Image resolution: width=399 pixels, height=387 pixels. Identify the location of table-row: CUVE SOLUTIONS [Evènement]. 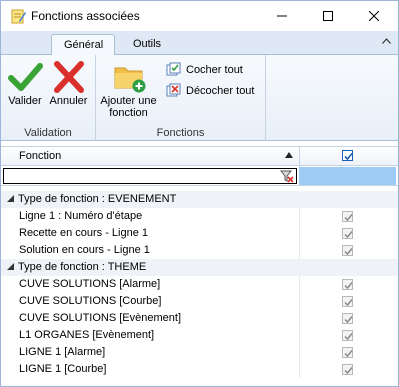
(199, 318).